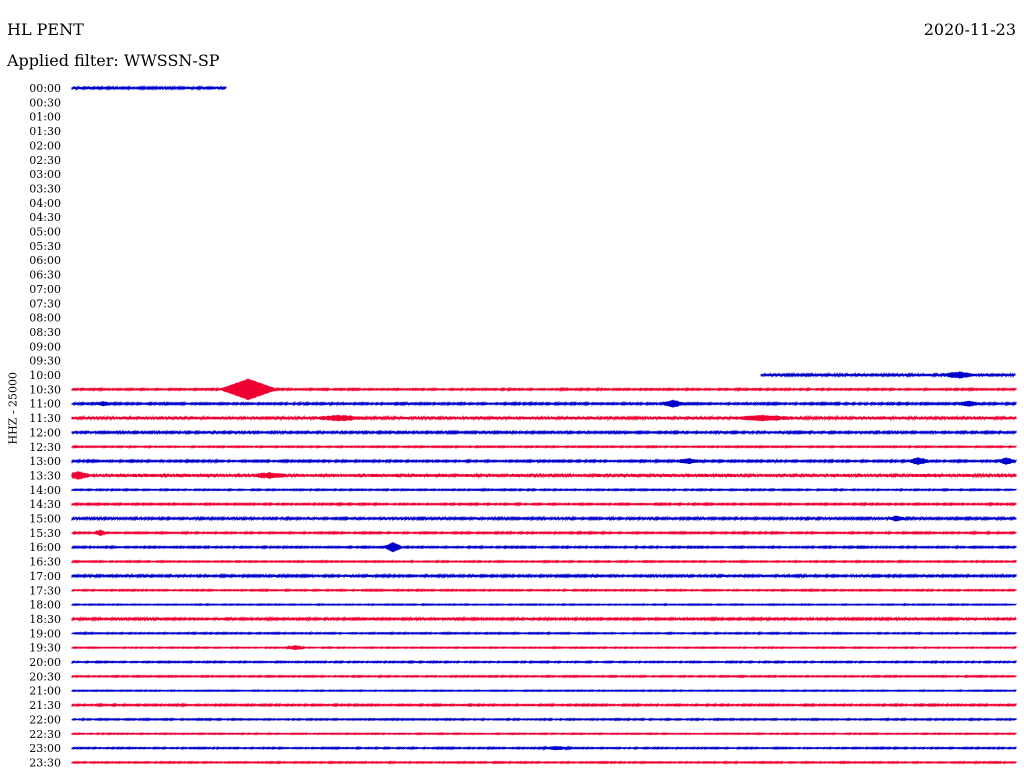  Describe the element at coordinates (544, 676) in the screenshot. I see `trace-2030` at that location.